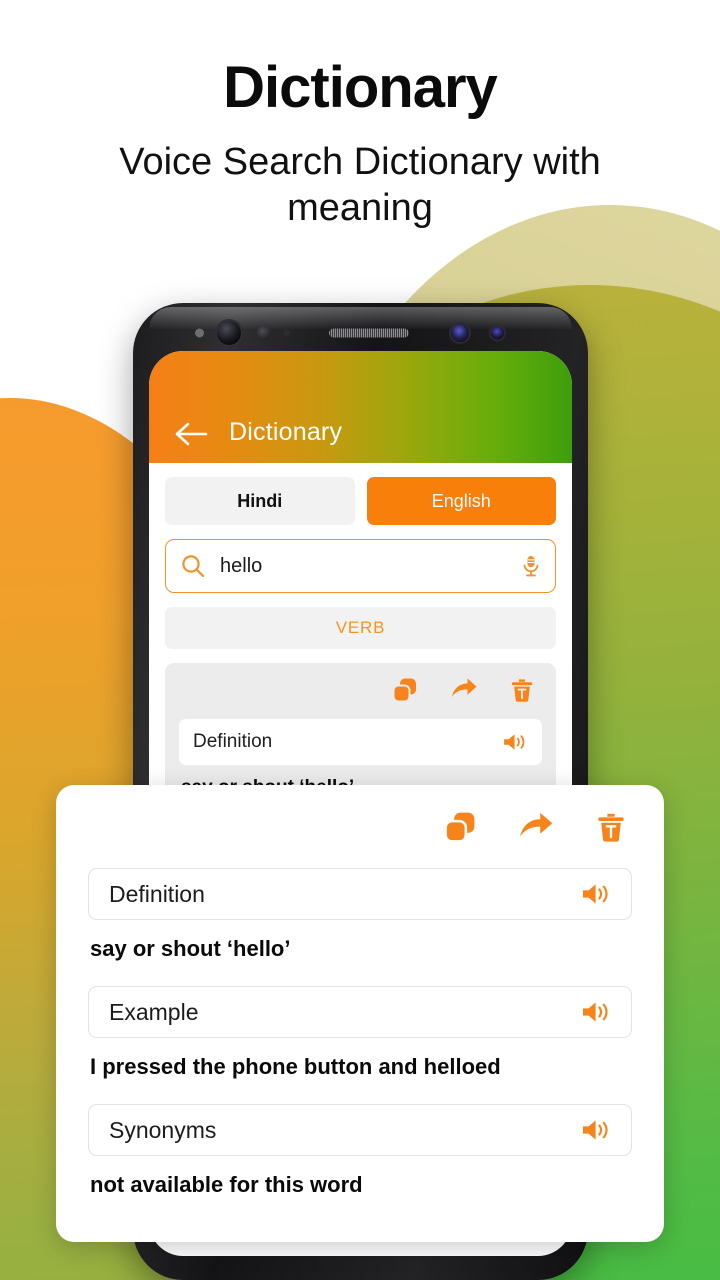 The height and width of the screenshot is (1280, 720). What do you see at coordinates (233, 741) in the screenshot?
I see `phone-field-label: Definition` at bounding box center [233, 741].